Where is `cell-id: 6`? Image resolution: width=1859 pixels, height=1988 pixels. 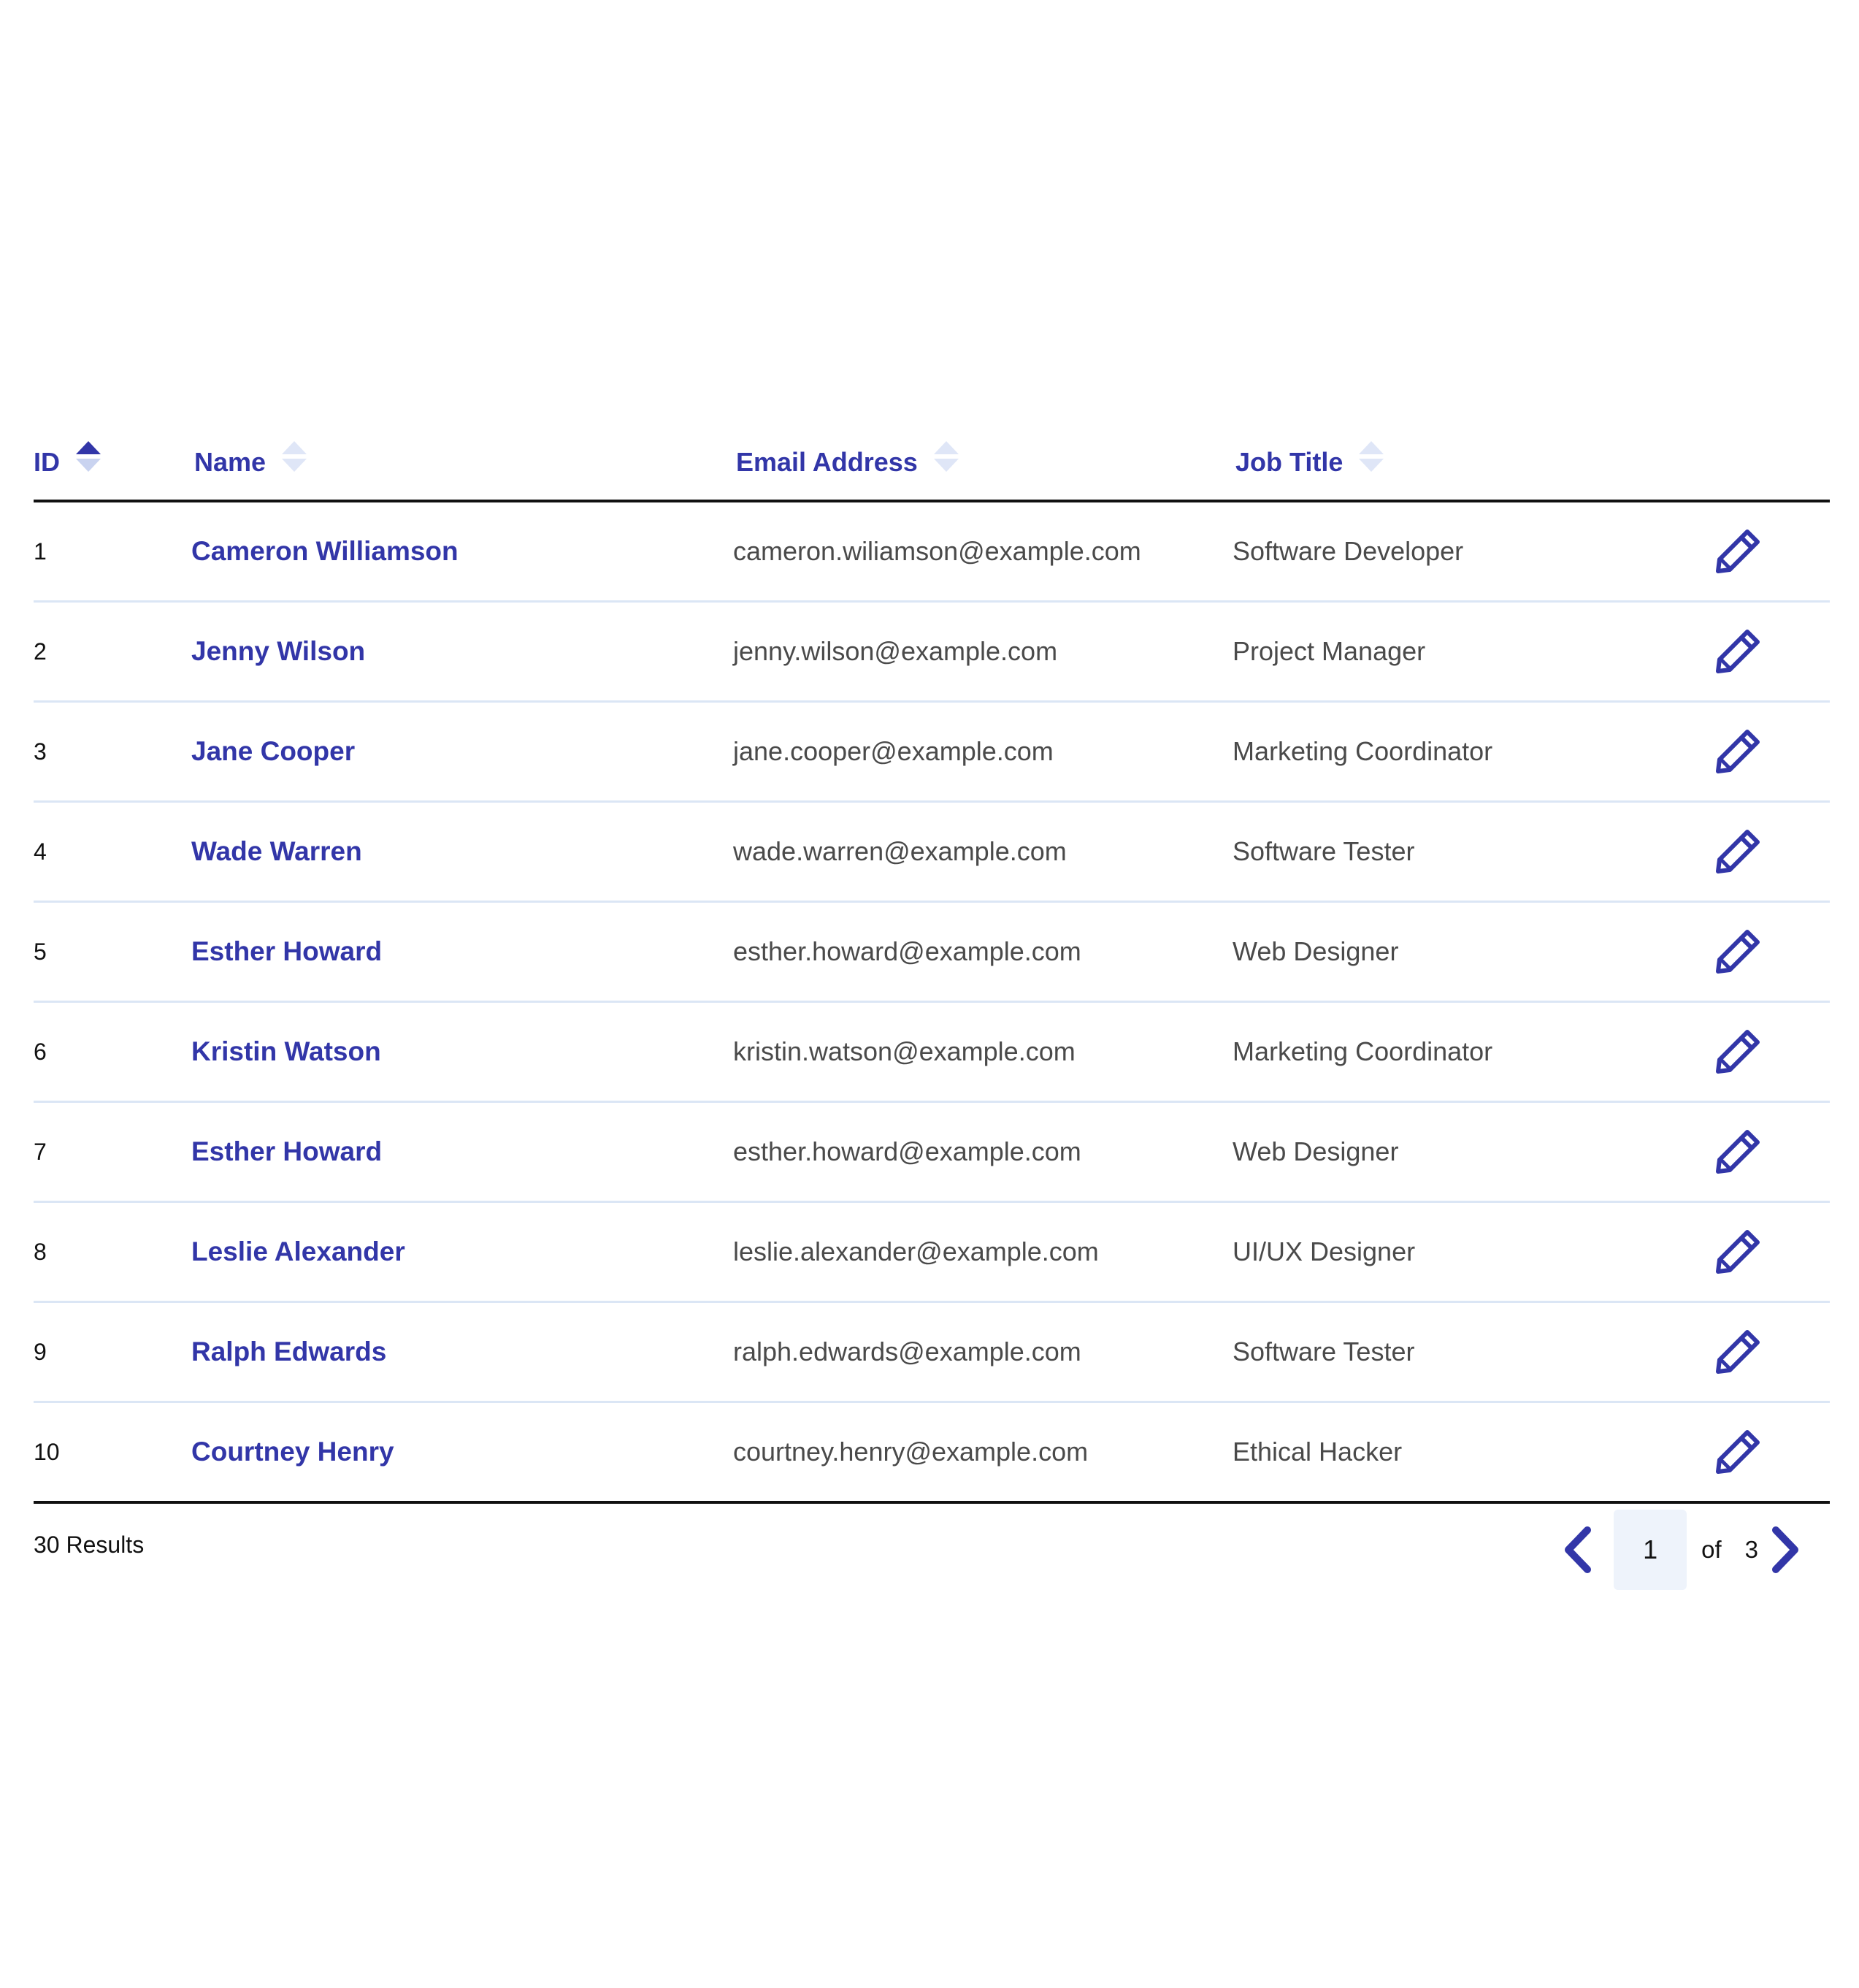 cell-id: 6 is located at coordinates (40, 1051).